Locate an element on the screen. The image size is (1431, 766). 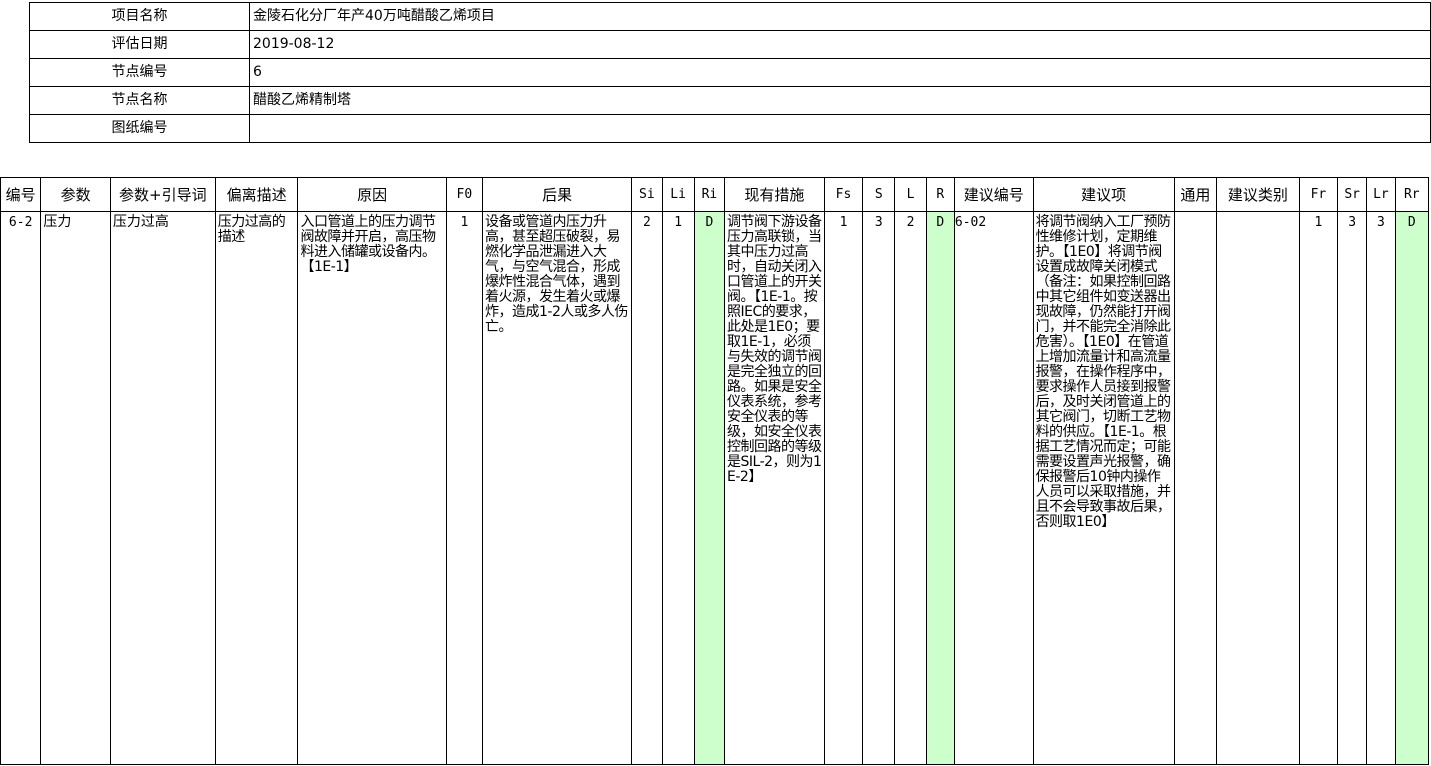
cell-rec-id: 6-02 is located at coordinates (993, 488).